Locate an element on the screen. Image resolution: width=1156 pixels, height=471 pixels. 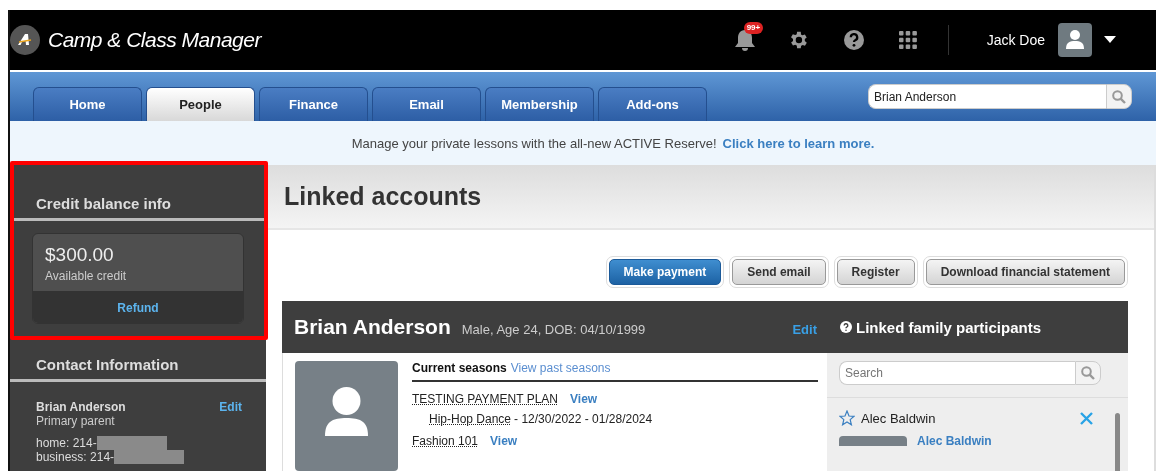
nav-tab: Email is located at coordinates (426, 104).